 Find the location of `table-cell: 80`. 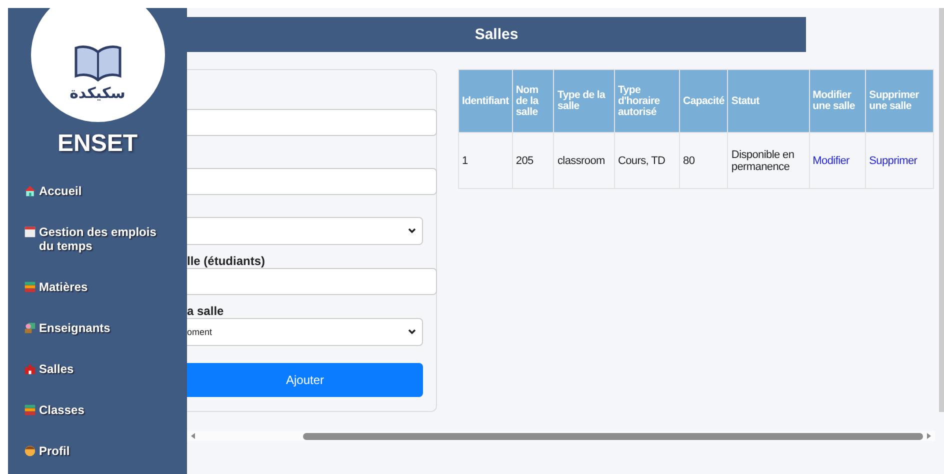

table-cell: 80 is located at coordinates (704, 160).